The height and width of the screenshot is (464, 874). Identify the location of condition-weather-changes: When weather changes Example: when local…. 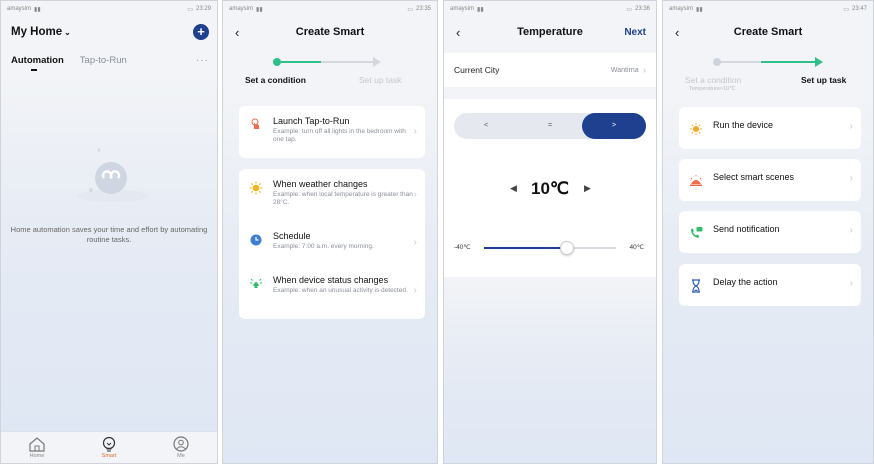
(332, 193).